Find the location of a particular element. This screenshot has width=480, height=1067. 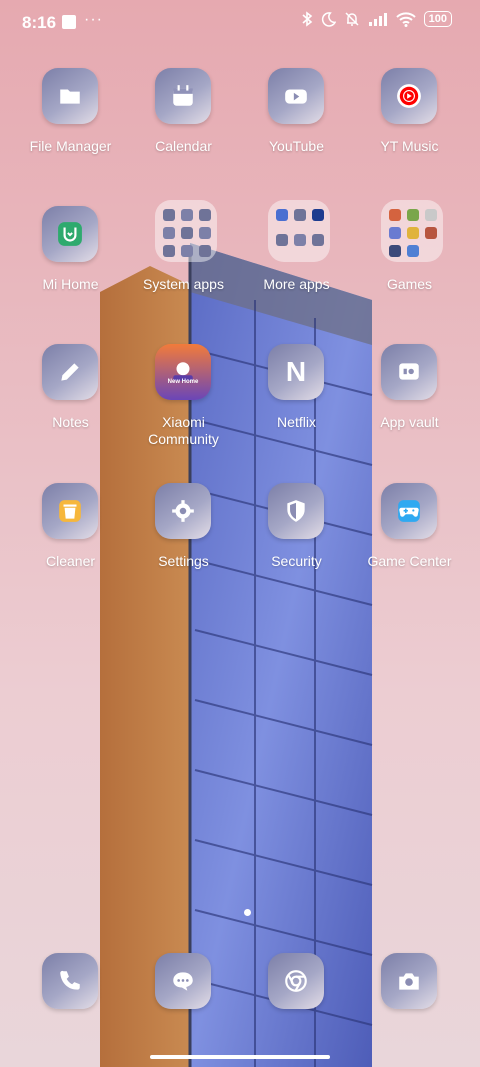

app-yt-music: YT Music is located at coordinates (409, 122).